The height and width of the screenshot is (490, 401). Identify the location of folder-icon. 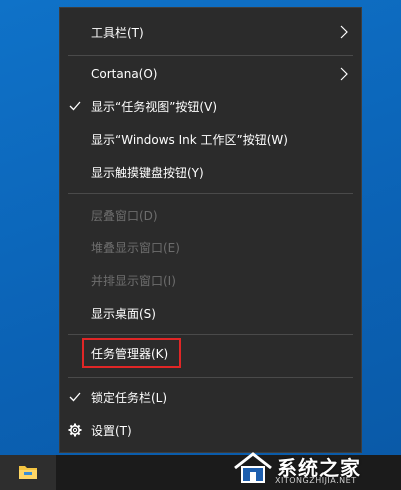
(28, 472).